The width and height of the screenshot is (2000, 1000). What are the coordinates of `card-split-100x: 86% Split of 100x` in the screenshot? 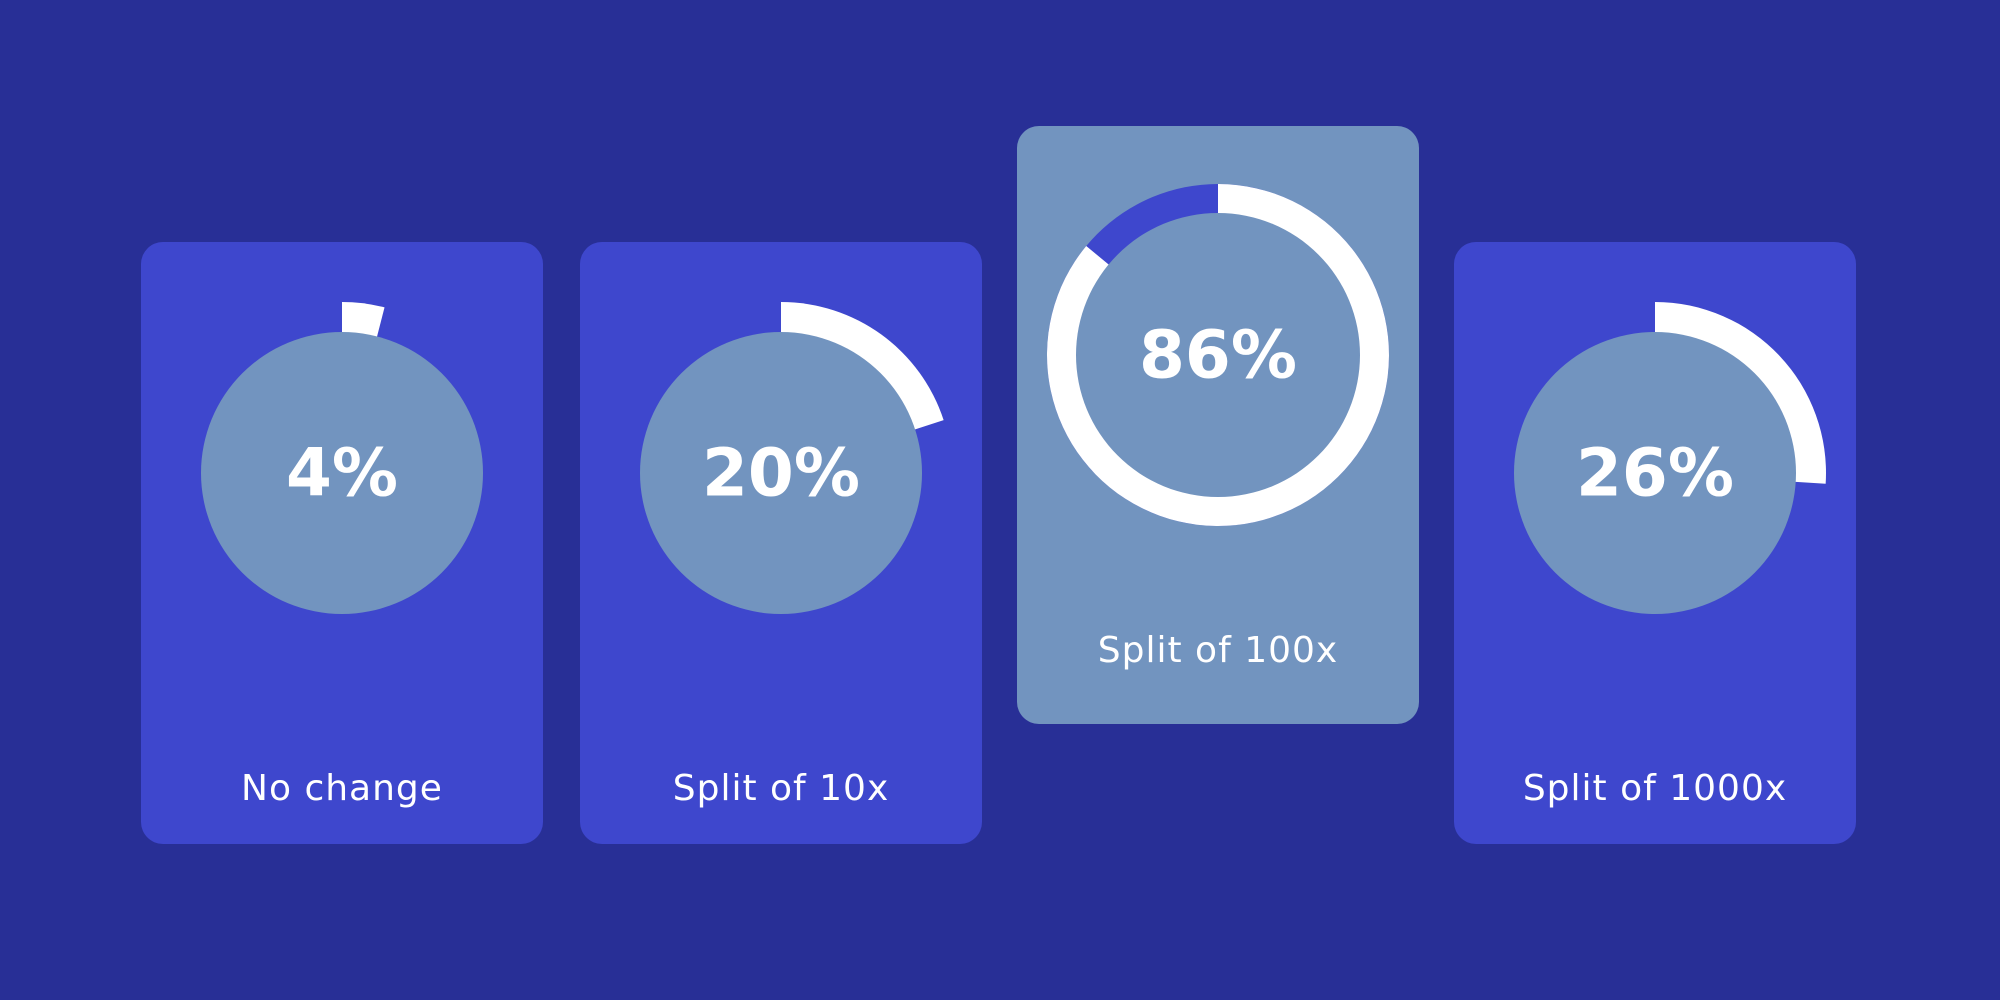 It's located at (1218, 425).